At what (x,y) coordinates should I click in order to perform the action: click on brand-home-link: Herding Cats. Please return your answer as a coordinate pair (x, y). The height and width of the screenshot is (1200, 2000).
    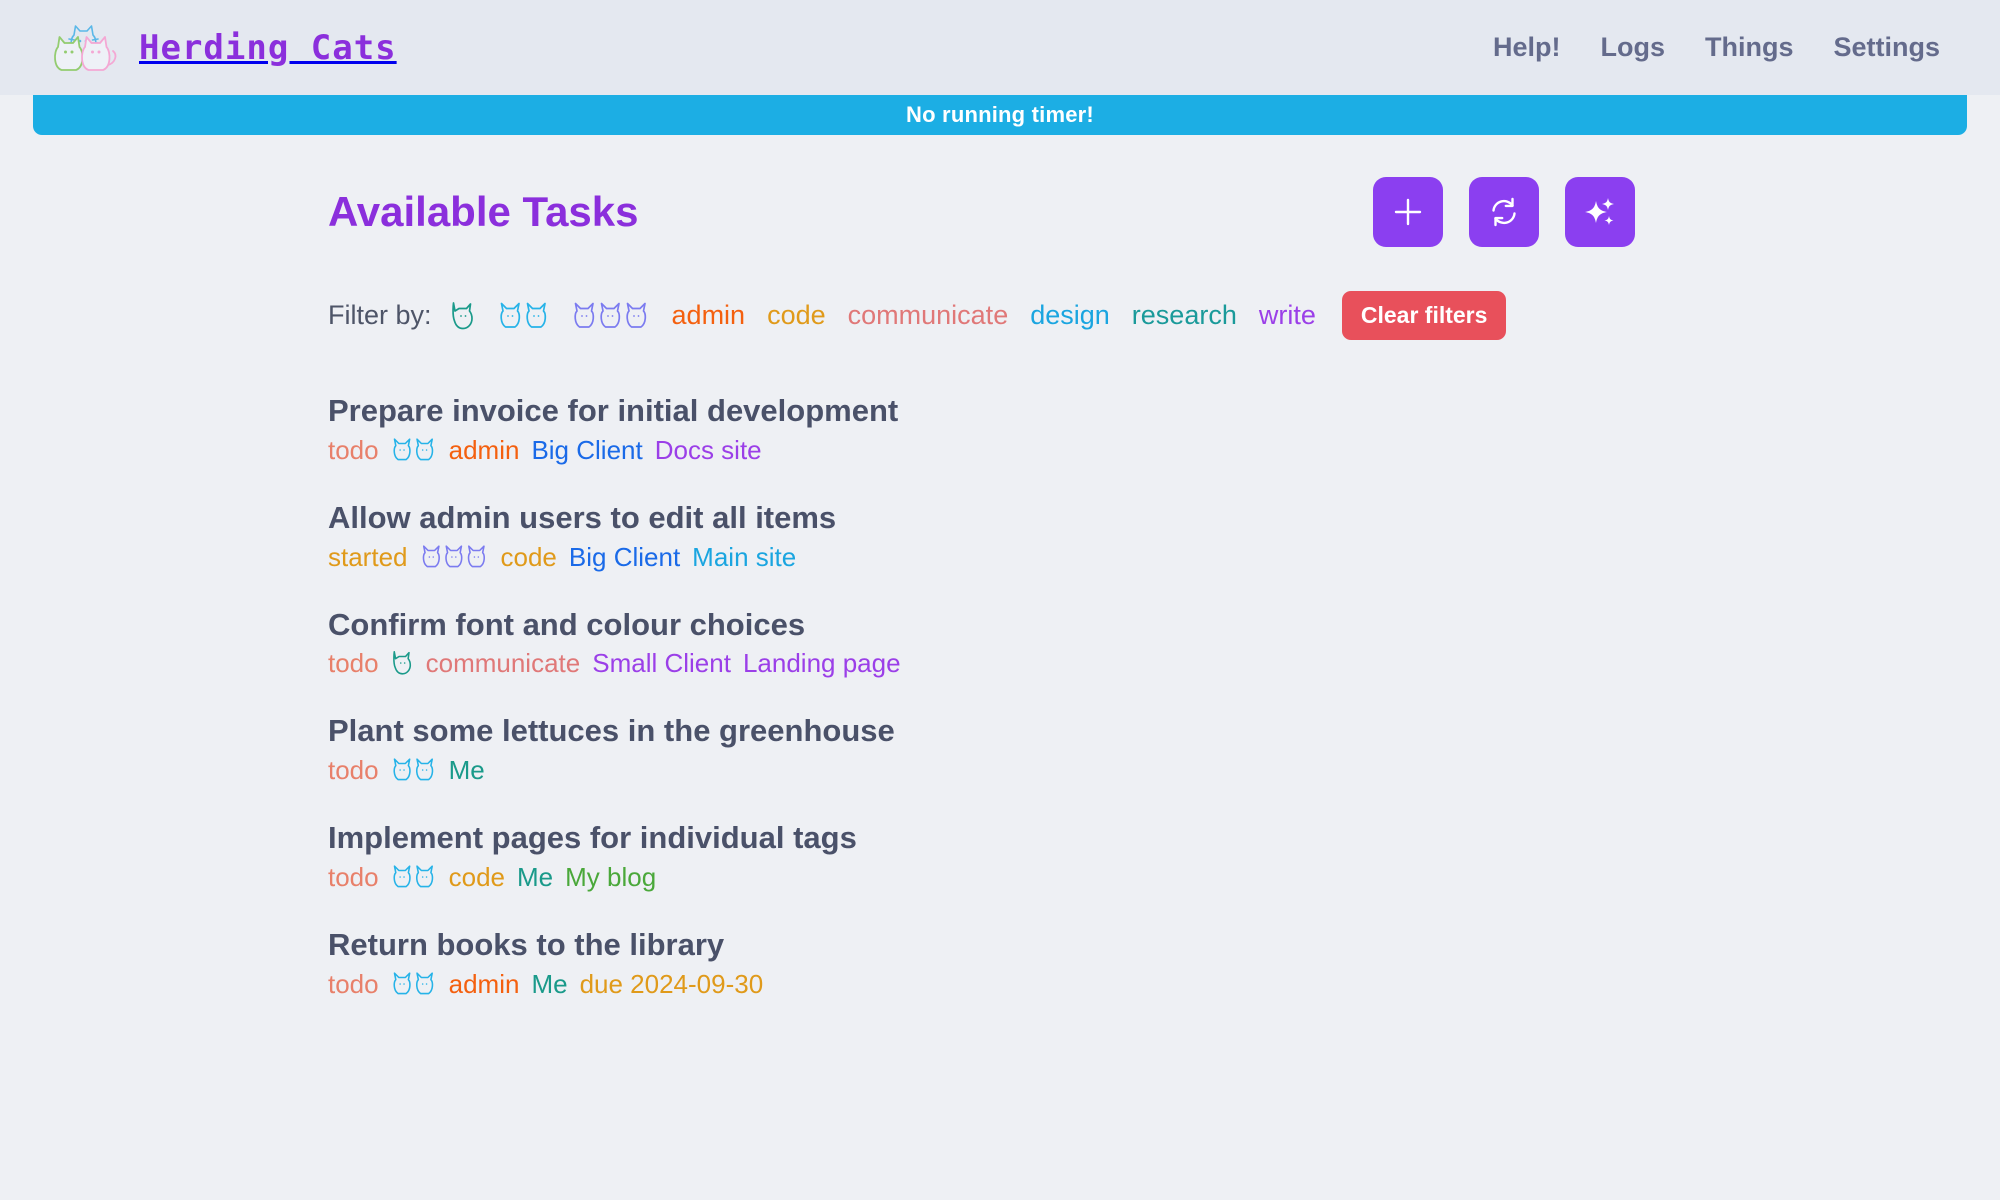
    Looking at the image, I should click on (221, 48).